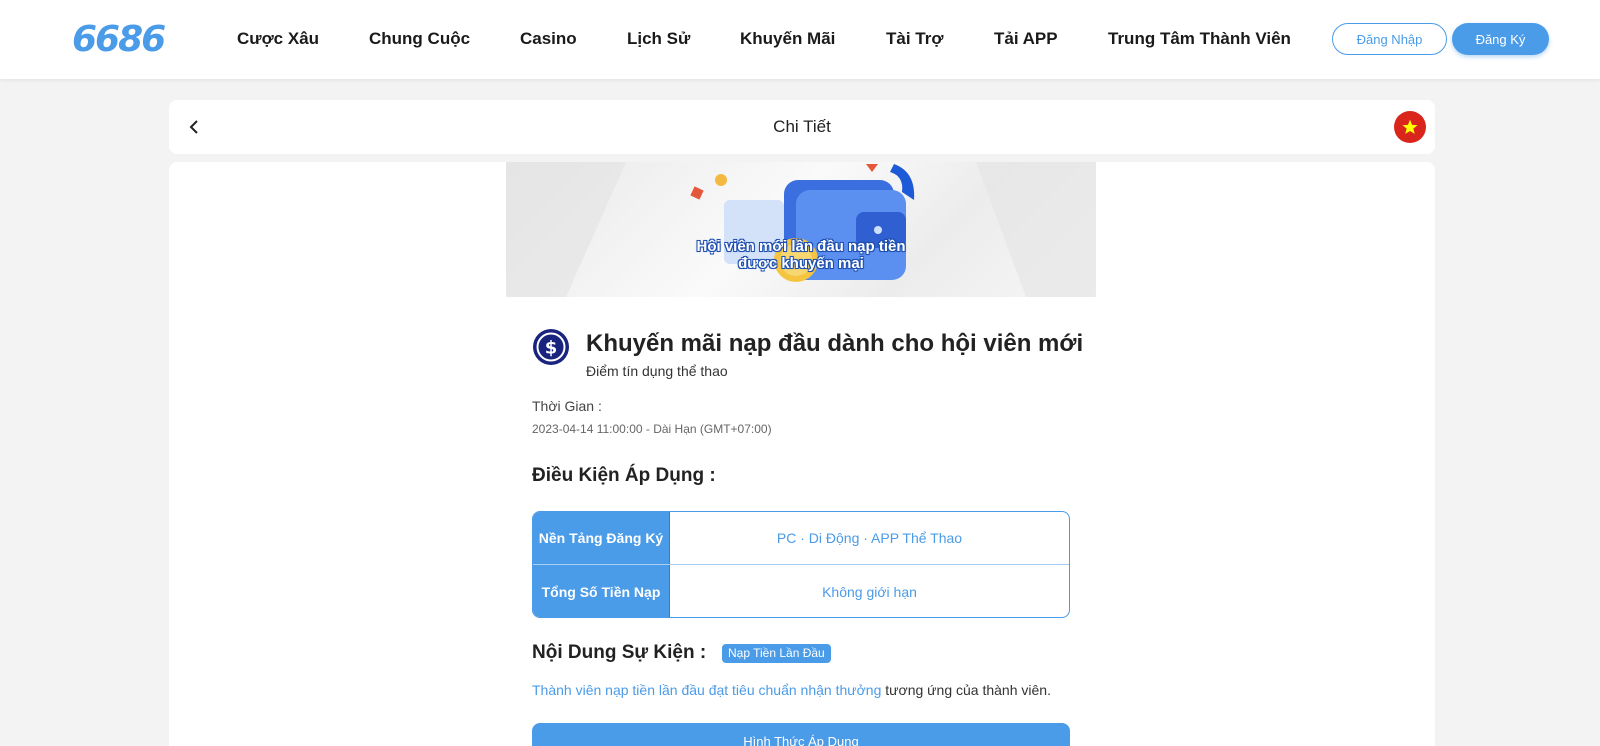 The width and height of the screenshot is (1600, 746). I want to click on condition-value: Không giới hạn, so click(869, 591).